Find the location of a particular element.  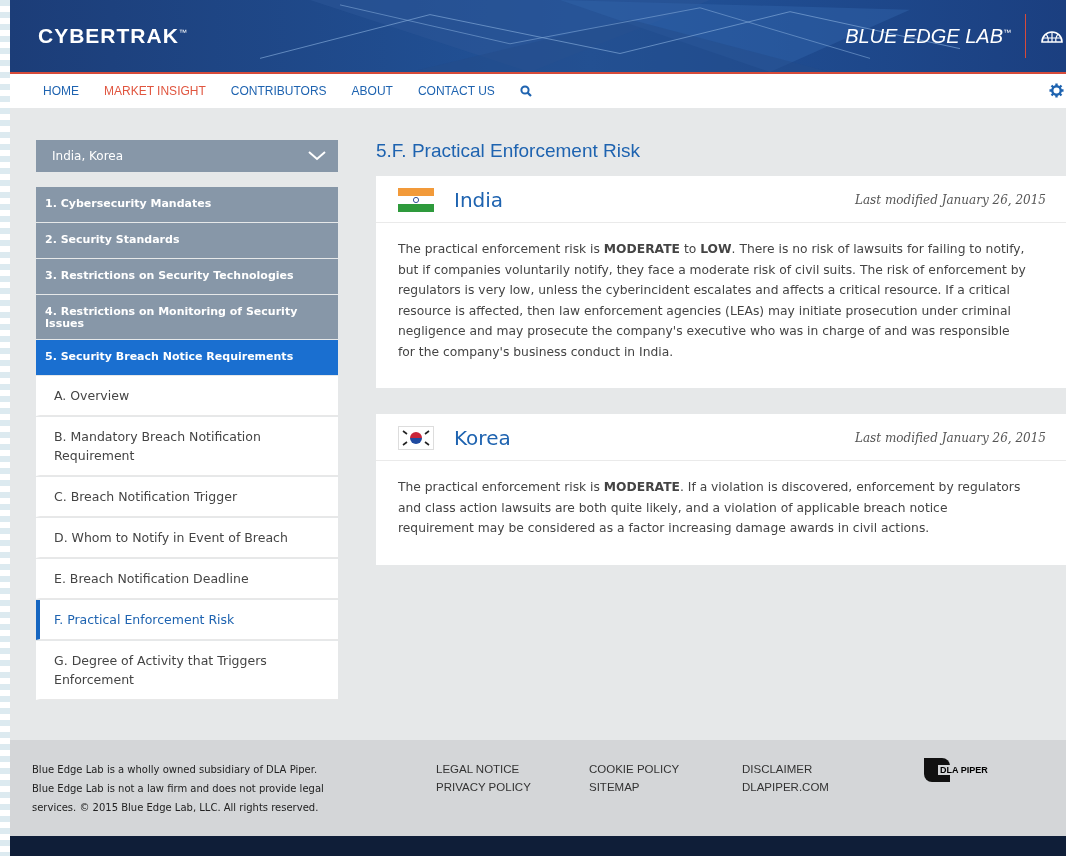

sidebar-item: F. Practical Enforcement Risk is located at coordinates (187, 620).